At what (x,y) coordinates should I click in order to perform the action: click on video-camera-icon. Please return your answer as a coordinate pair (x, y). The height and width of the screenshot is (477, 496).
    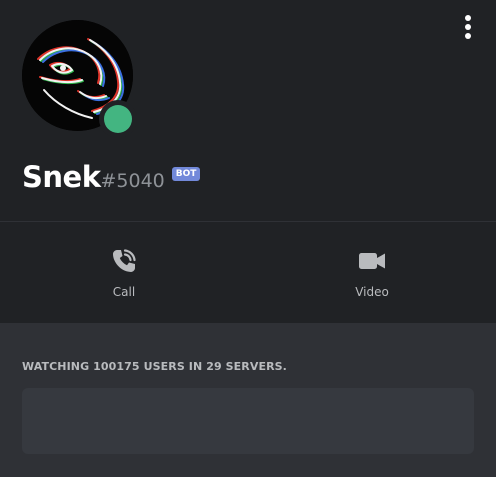
    Looking at the image, I should click on (372, 263).